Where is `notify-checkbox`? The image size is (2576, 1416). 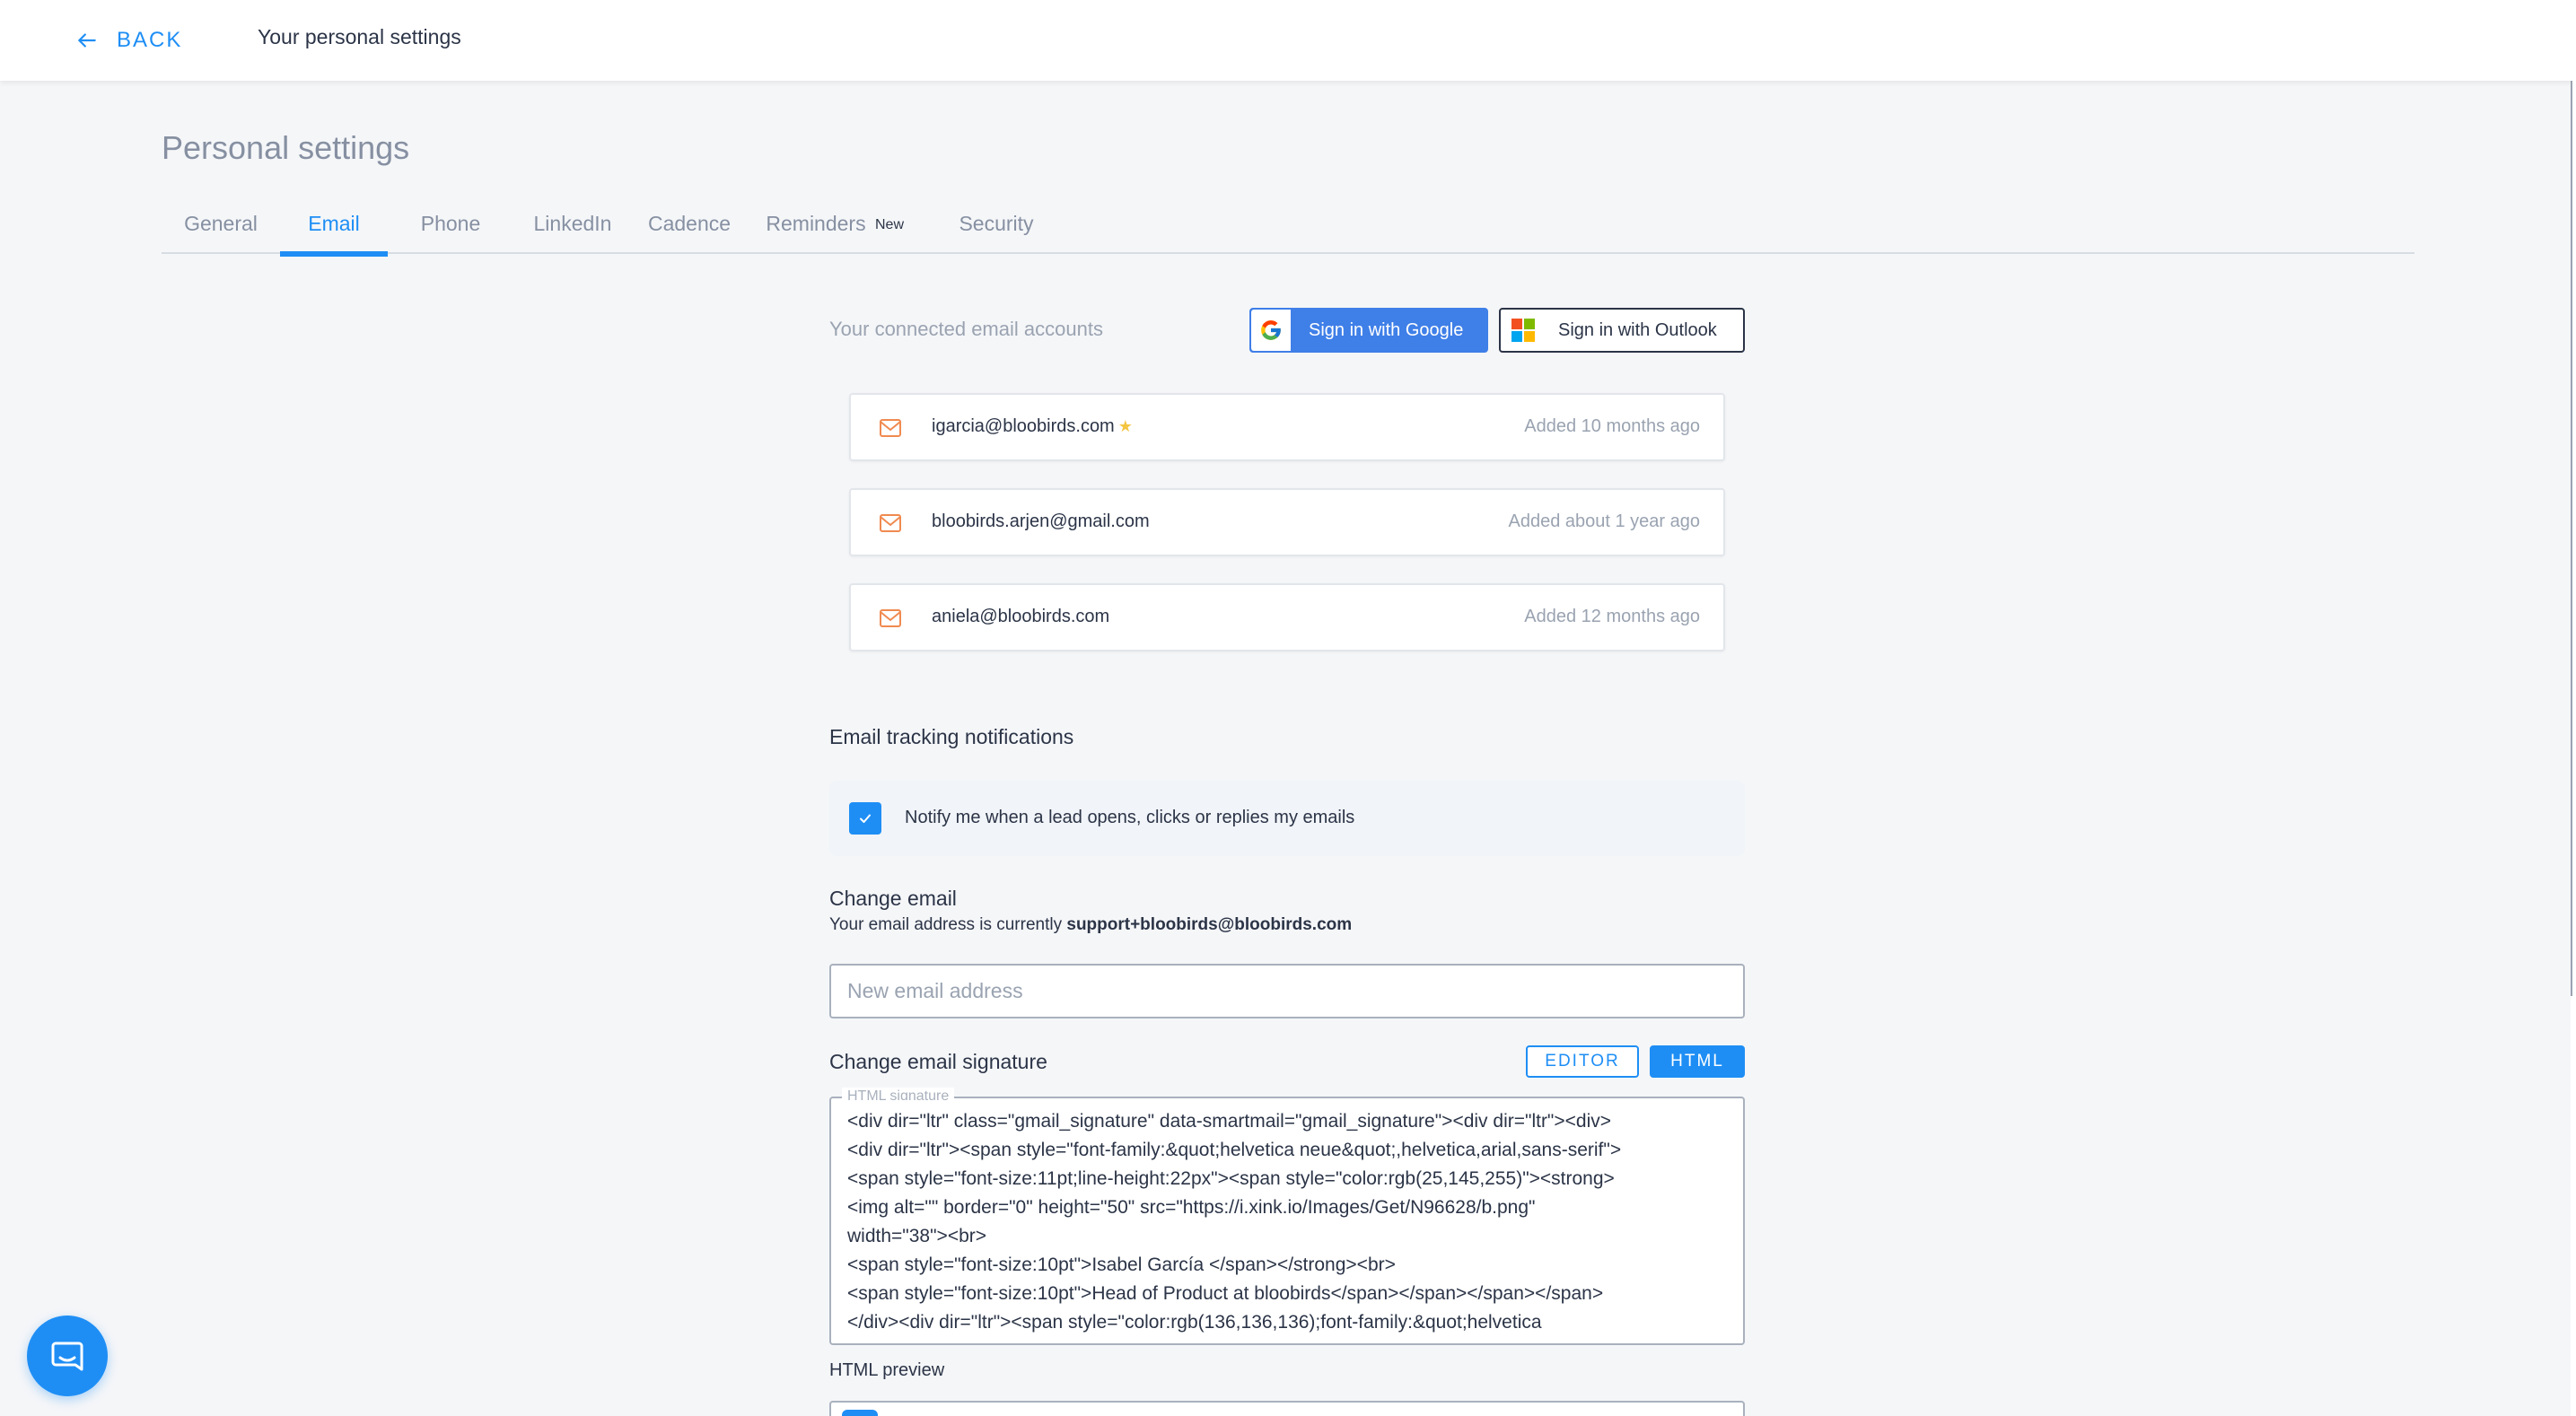
notify-checkbox is located at coordinates (865, 818).